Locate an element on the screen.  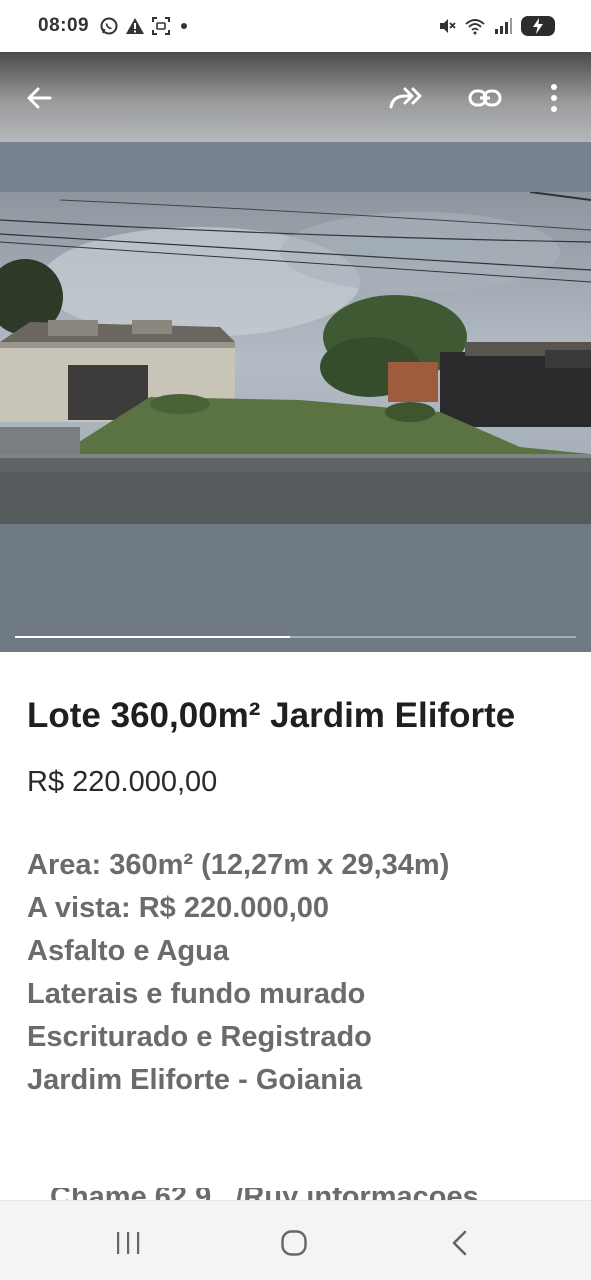
more-options-button is located at coordinates (554, 98).